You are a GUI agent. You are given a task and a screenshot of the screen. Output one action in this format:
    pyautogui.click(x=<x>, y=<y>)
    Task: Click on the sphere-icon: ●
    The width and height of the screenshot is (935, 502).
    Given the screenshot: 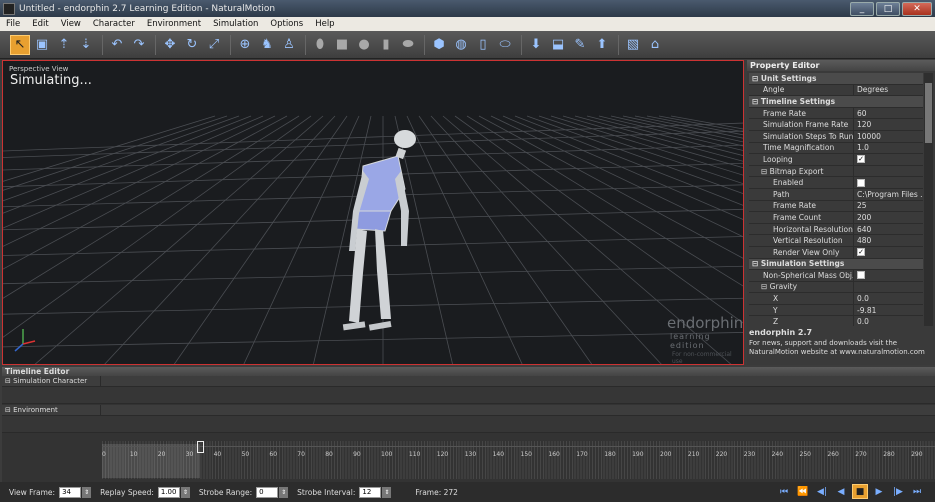 What is the action you would take?
    pyautogui.click(x=364, y=45)
    